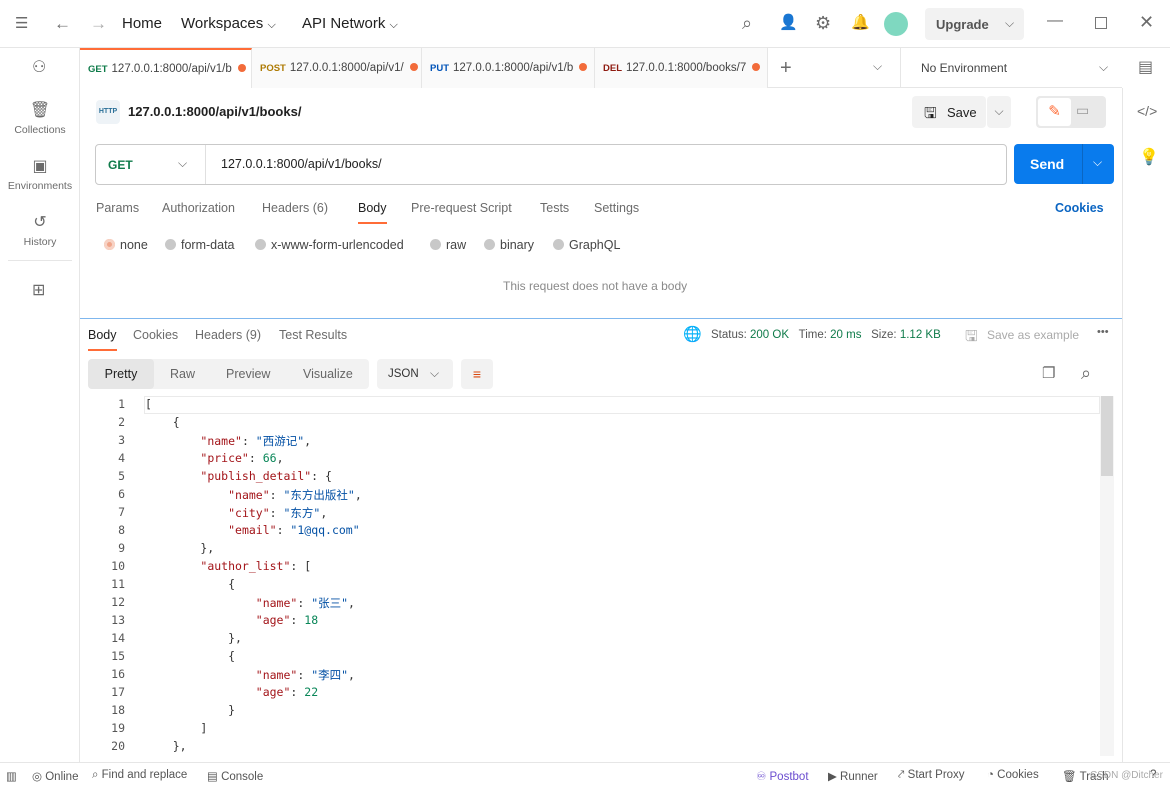 The height and width of the screenshot is (786, 1170). Describe the element at coordinates (62, 23) in the screenshot. I see `back-icon: ←` at that location.